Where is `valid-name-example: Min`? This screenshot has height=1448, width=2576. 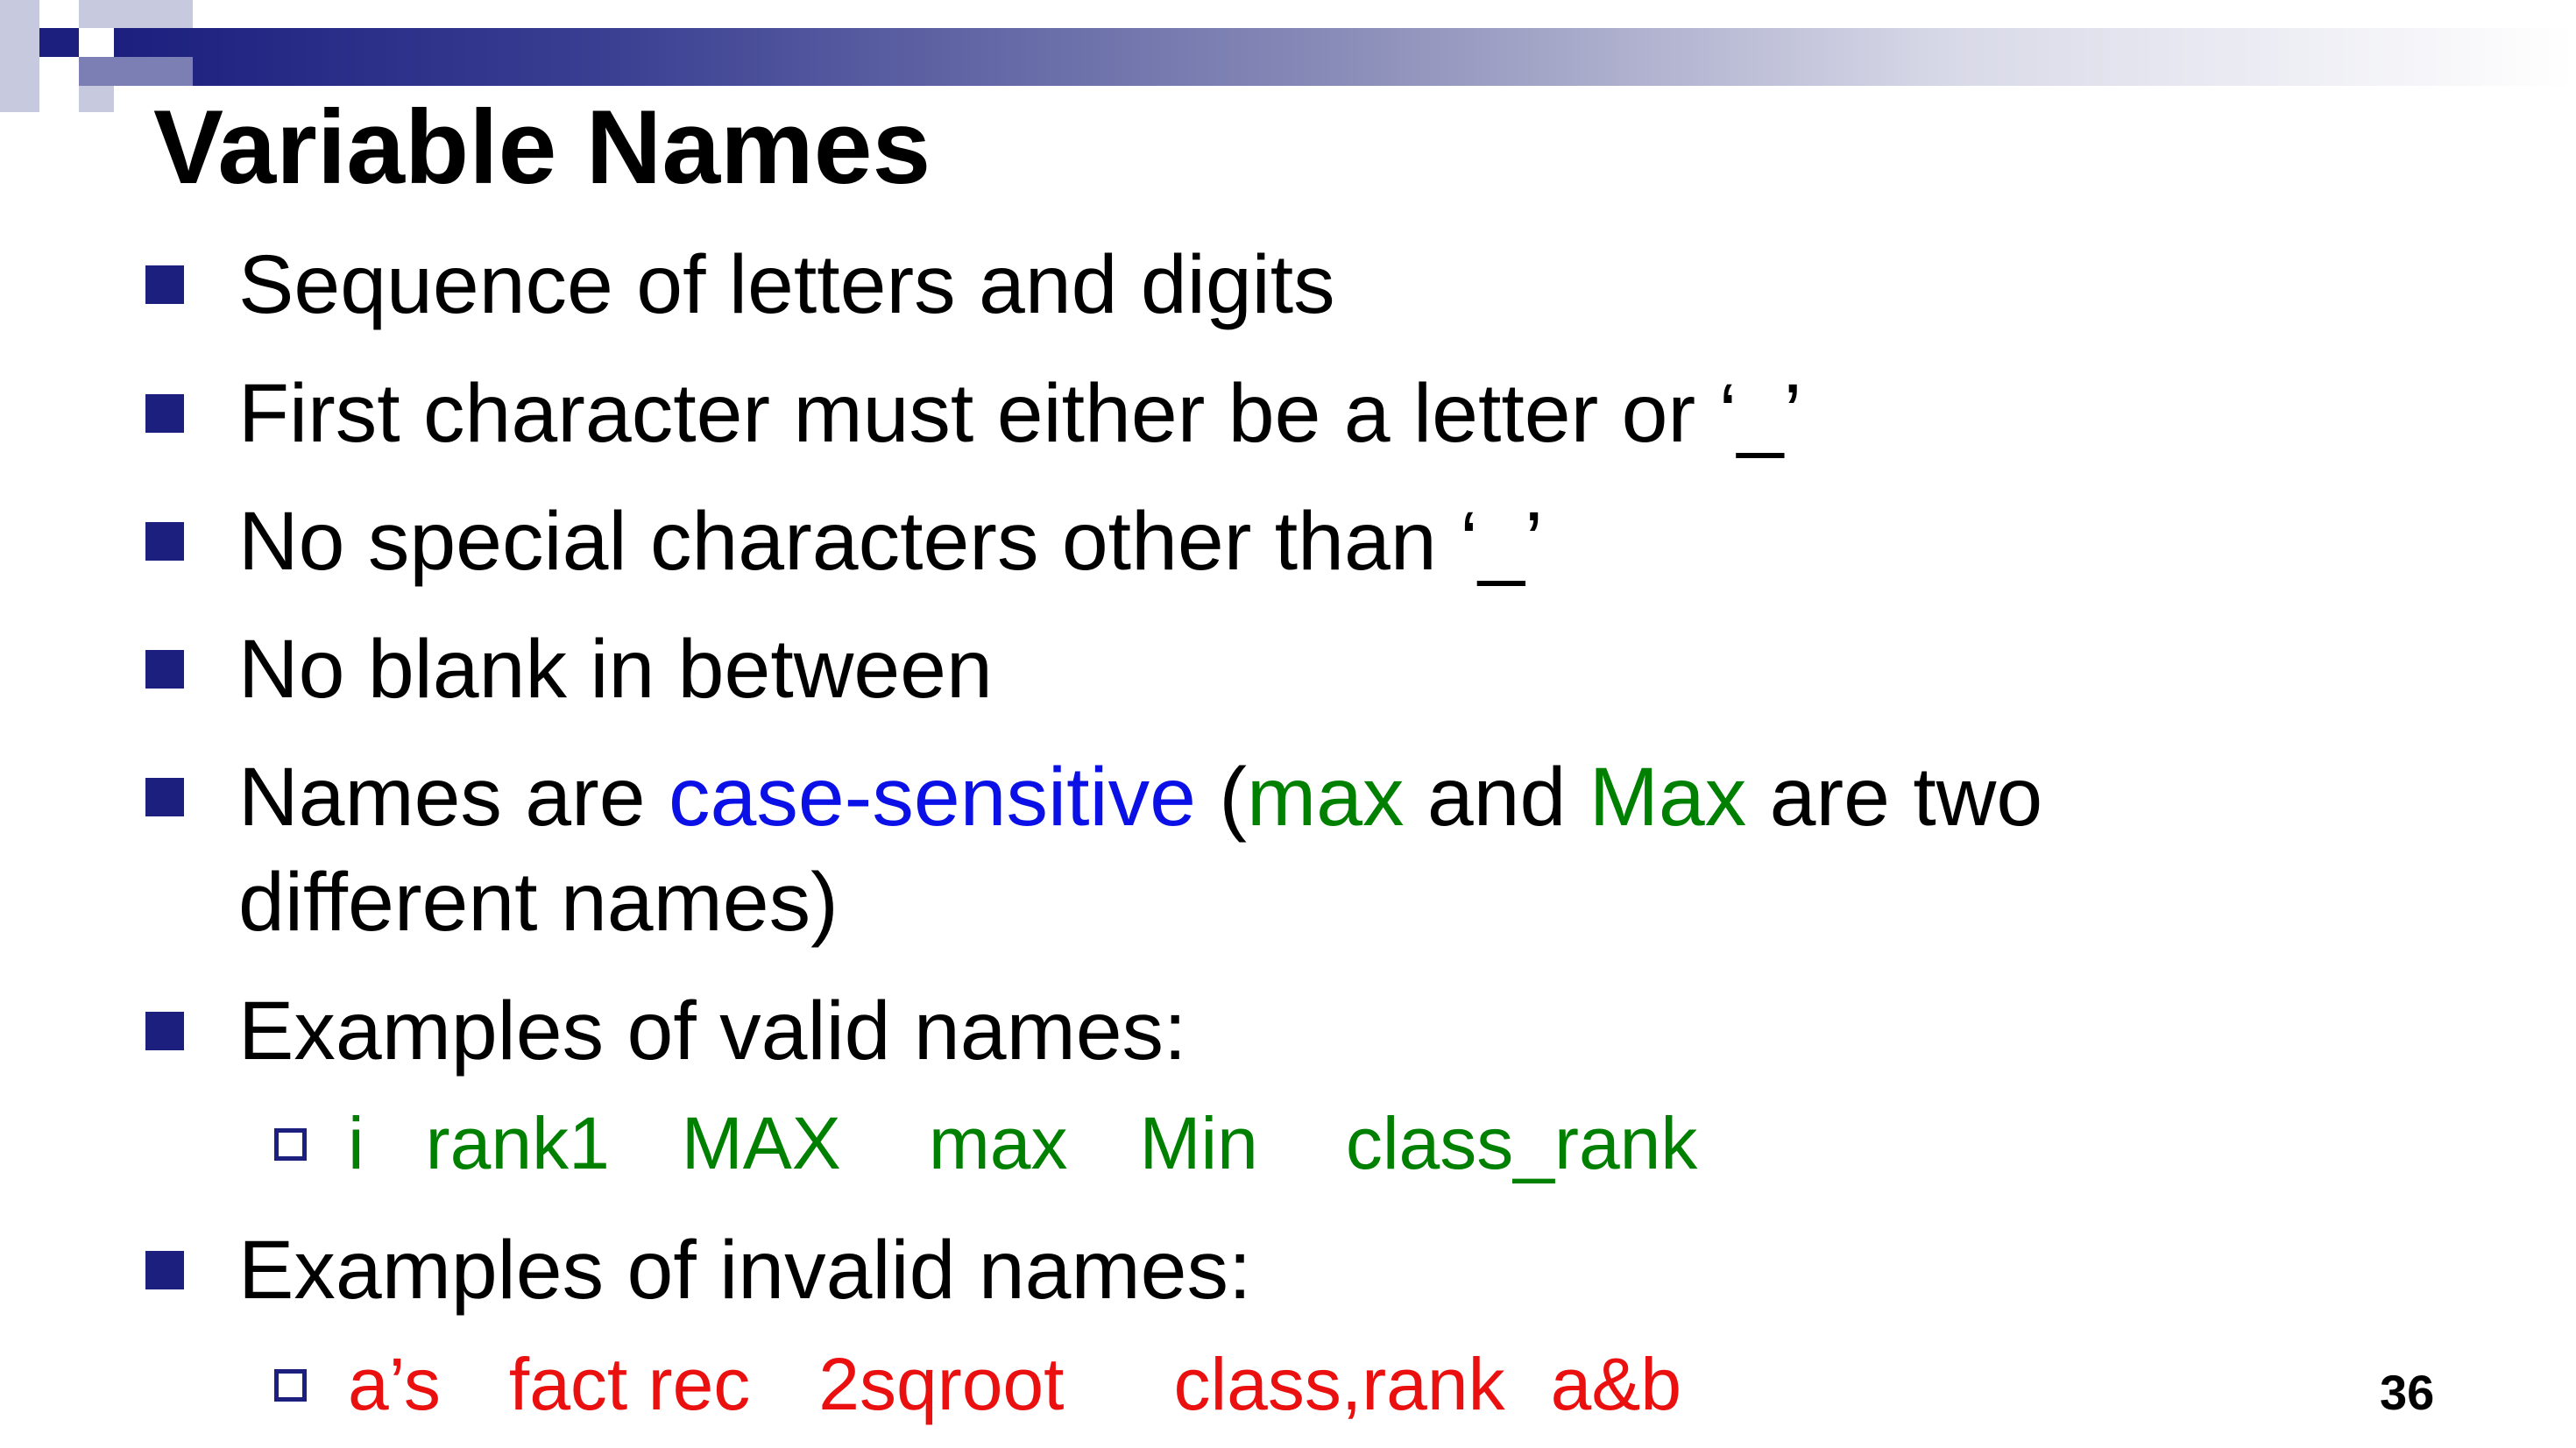
valid-name-example: Min is located at coordinates (1198, 1143).